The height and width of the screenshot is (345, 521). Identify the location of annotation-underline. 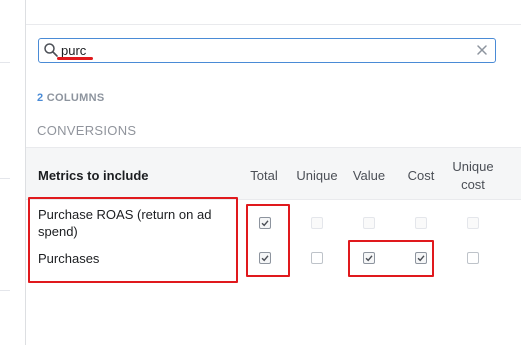
(75, 58).